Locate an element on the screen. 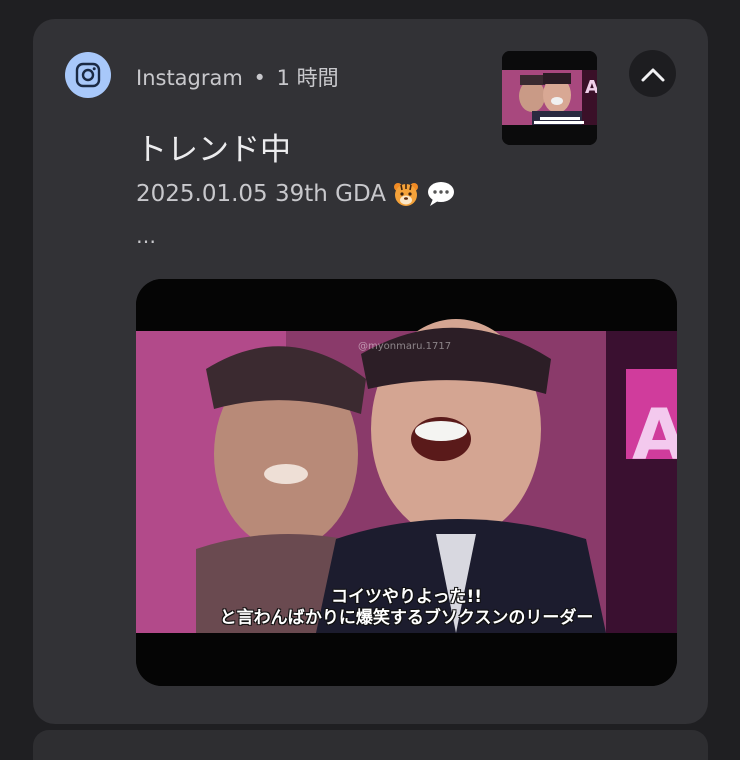 This screenshot has width=740, height=760. video-watermark: @myonmaru.1717 is located at coordinates (405, 346).